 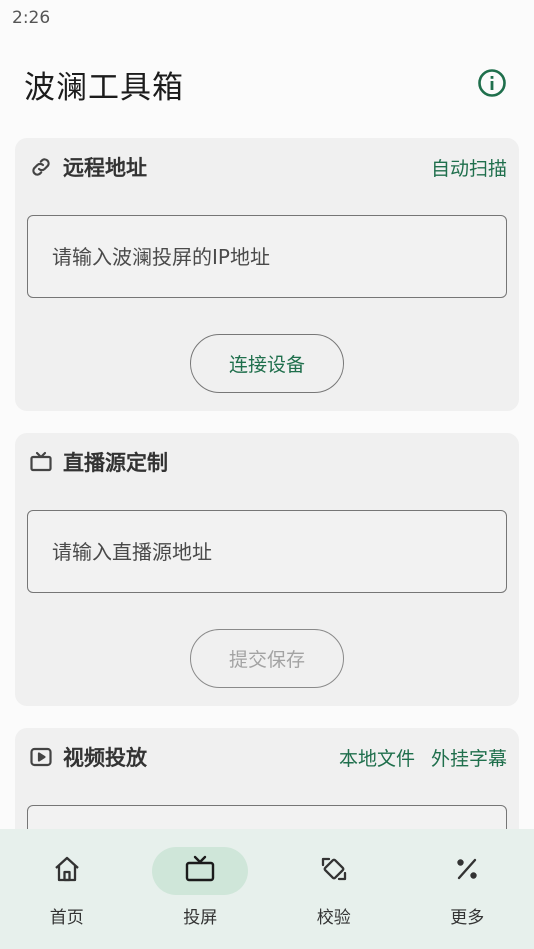 What do you see at coordinates (377, 757) in the screenshot?
I see `local-file-link: 本地文件` at bounding box center [377, 757].